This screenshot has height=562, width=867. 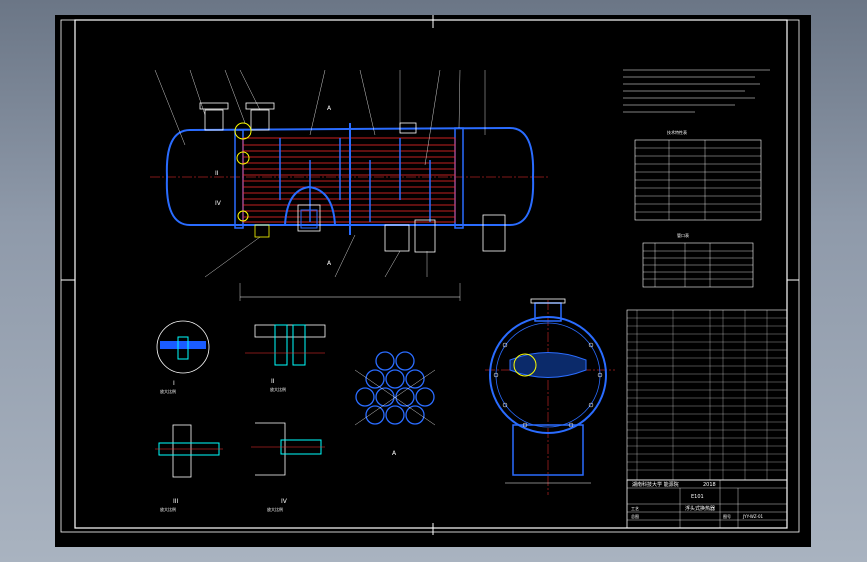 I want to click on drawing-title: 浮头式换热器, so click(x=700, y=508).